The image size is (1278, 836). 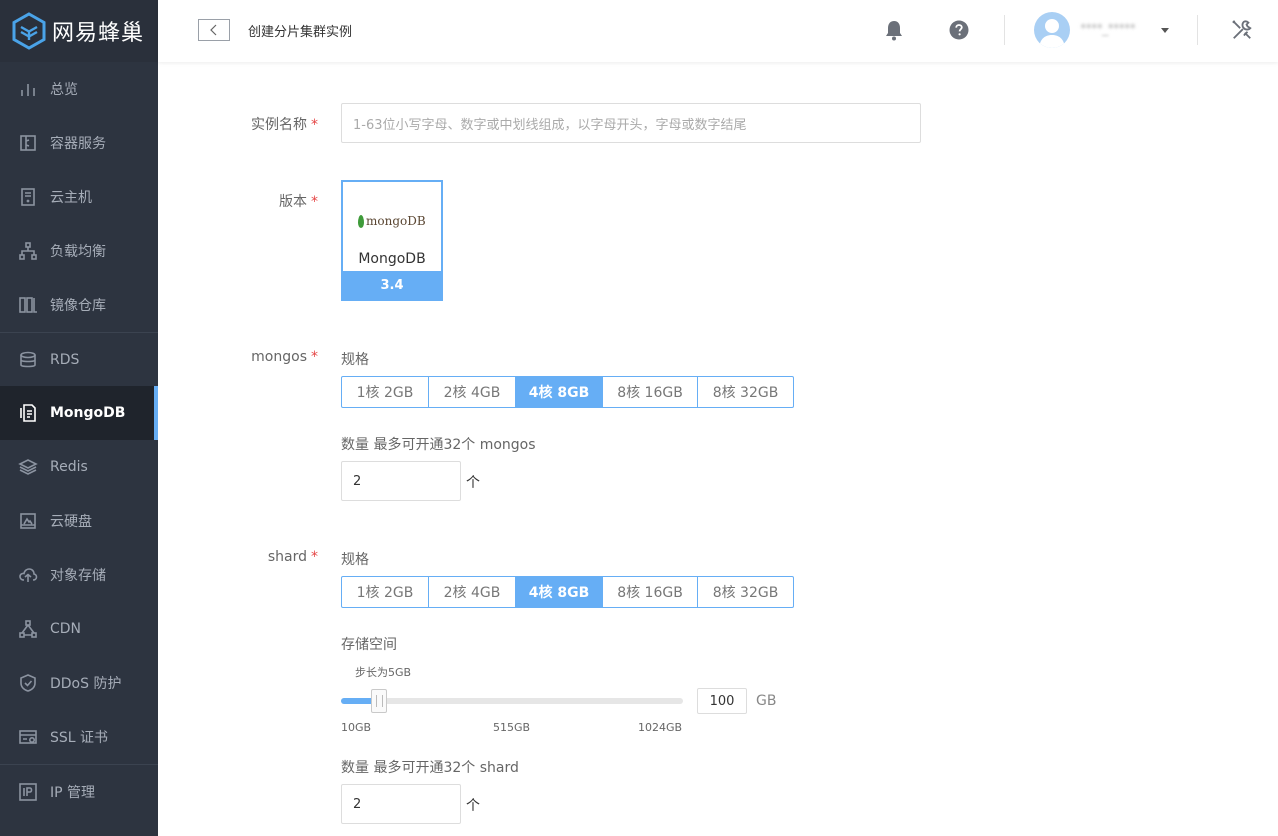 I want to click on sidebar-item-load-balance: 负载均衡, so click(x=79, y=251).